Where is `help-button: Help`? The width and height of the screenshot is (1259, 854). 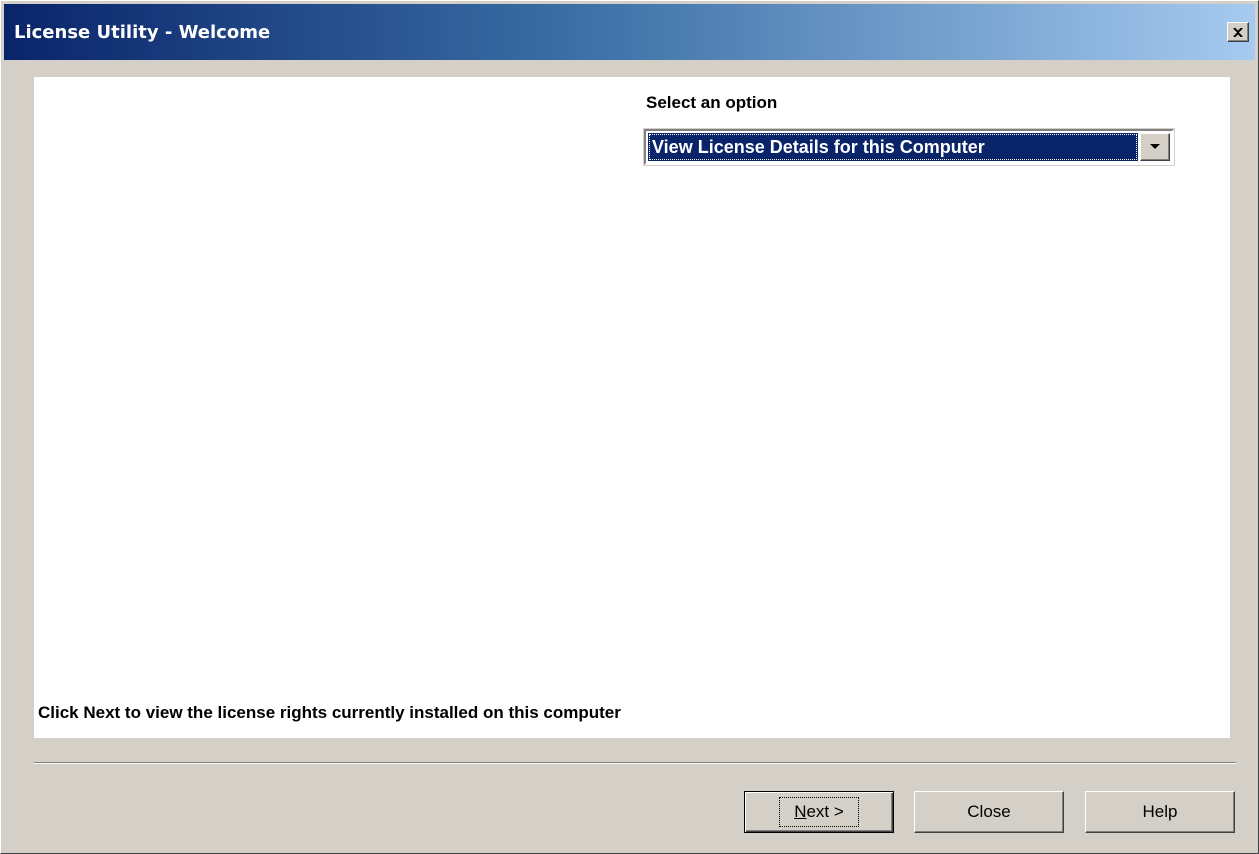 help-button: Help is located at coordinates (1160, 812).